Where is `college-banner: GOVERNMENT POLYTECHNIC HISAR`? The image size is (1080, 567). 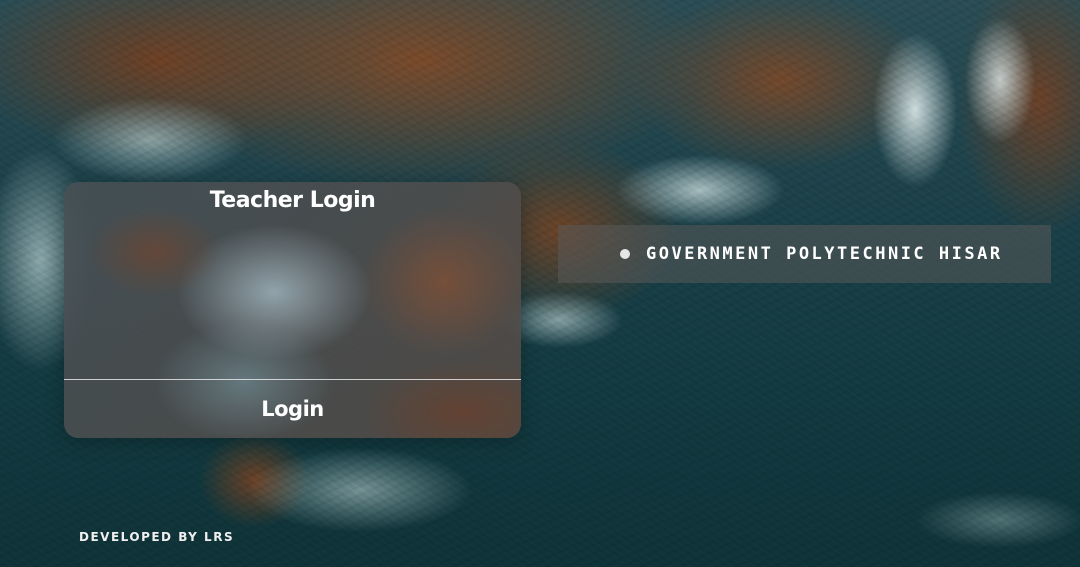
college-banner: GOVERNMENT POLYTECHNIC HISAR is located at coordinates (804, 254).